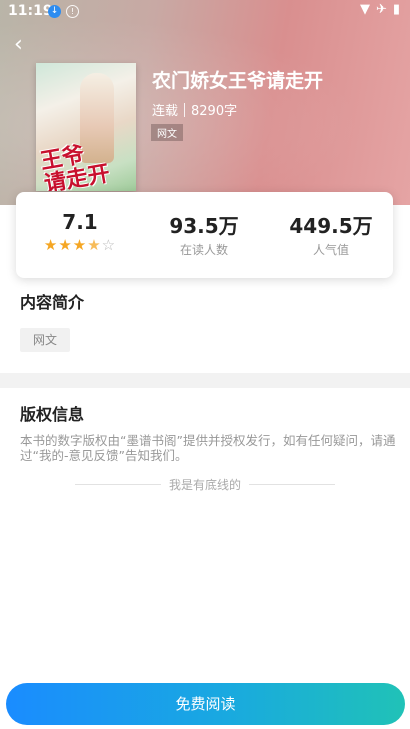 The image size is (410, 729). I want to click on copyright-title: 版权信息, so click(52, 414).